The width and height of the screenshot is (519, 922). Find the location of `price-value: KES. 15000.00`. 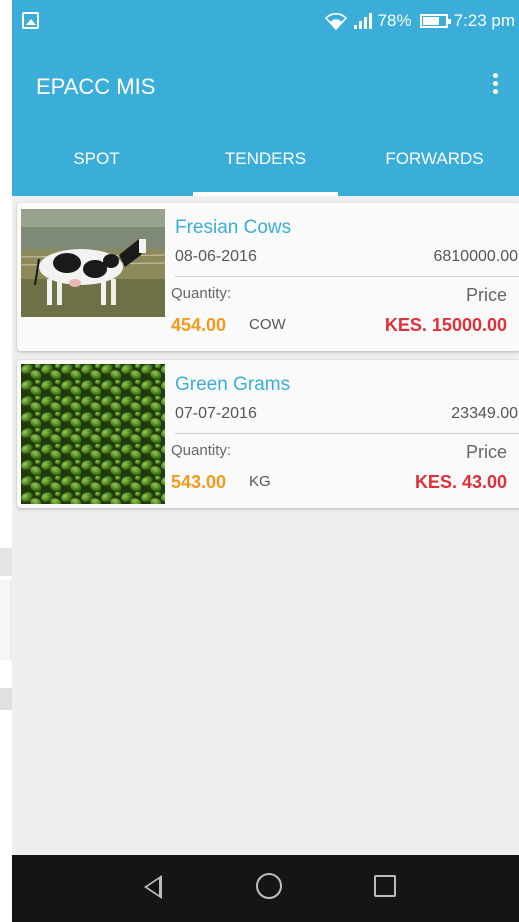

price-value: KES. 15000.00 is located at coordinates (445, 325).